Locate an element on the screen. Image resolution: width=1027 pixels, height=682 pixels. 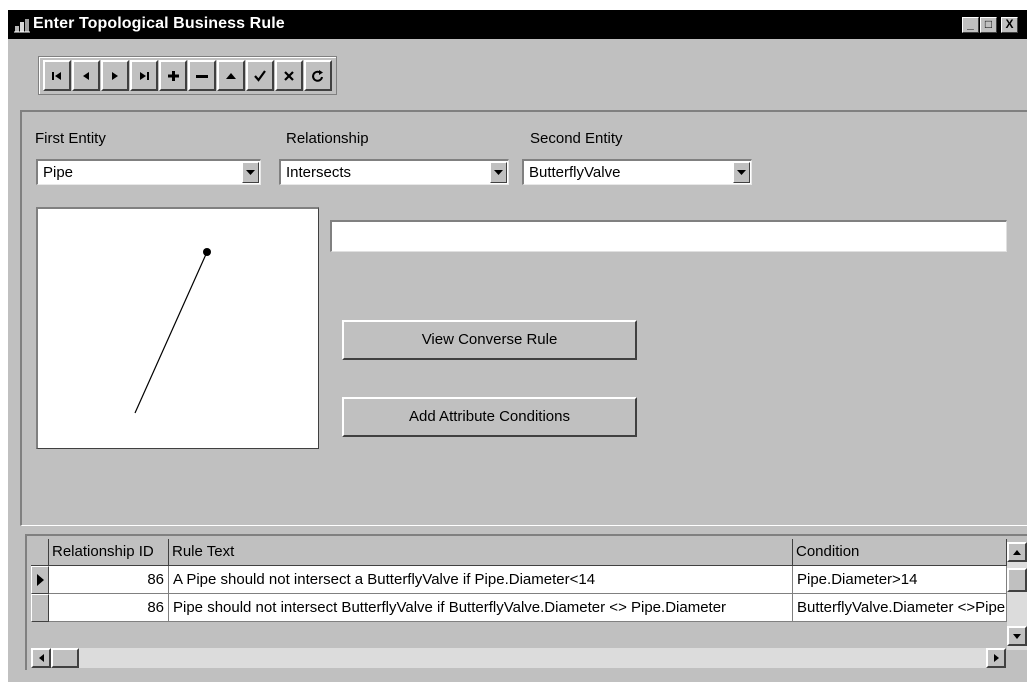
relationship-diagram is located at coordinates (177, 328).